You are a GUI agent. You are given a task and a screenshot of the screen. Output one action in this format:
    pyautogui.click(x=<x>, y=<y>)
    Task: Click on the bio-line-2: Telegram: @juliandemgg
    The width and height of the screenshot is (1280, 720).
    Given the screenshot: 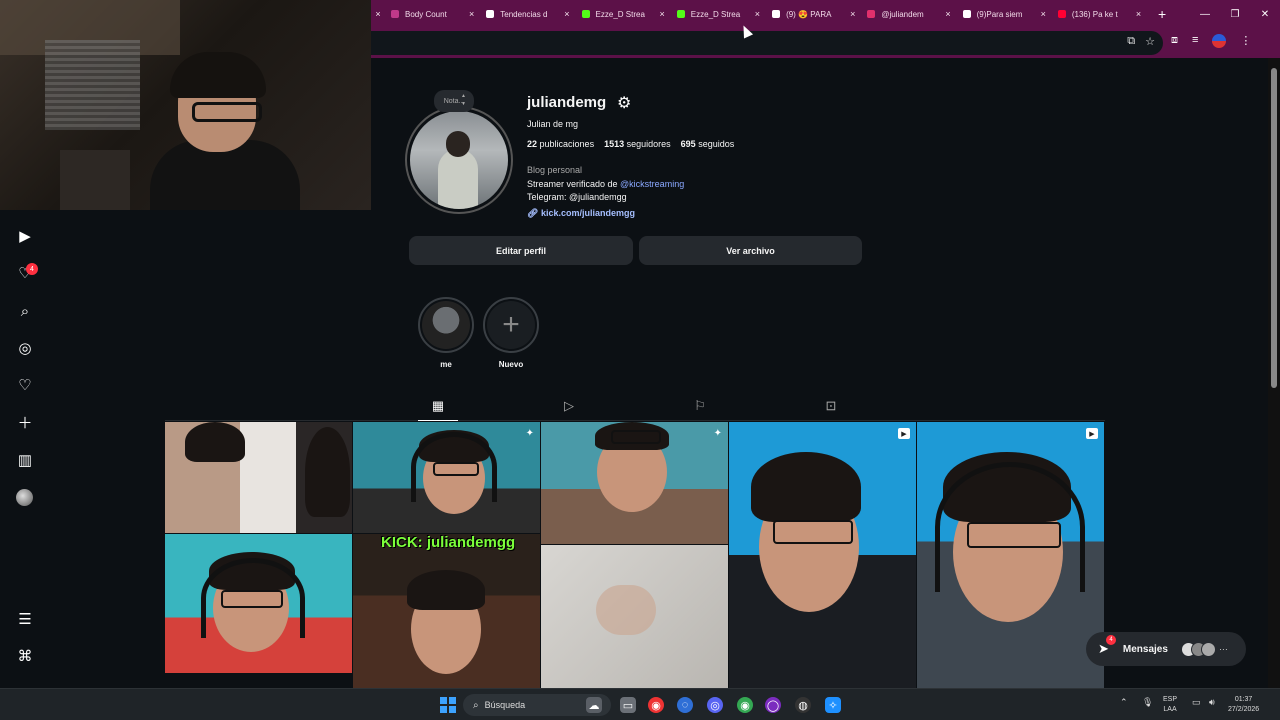 What is the action you would take?
    pyautogui.click(x=577, y=197)
    